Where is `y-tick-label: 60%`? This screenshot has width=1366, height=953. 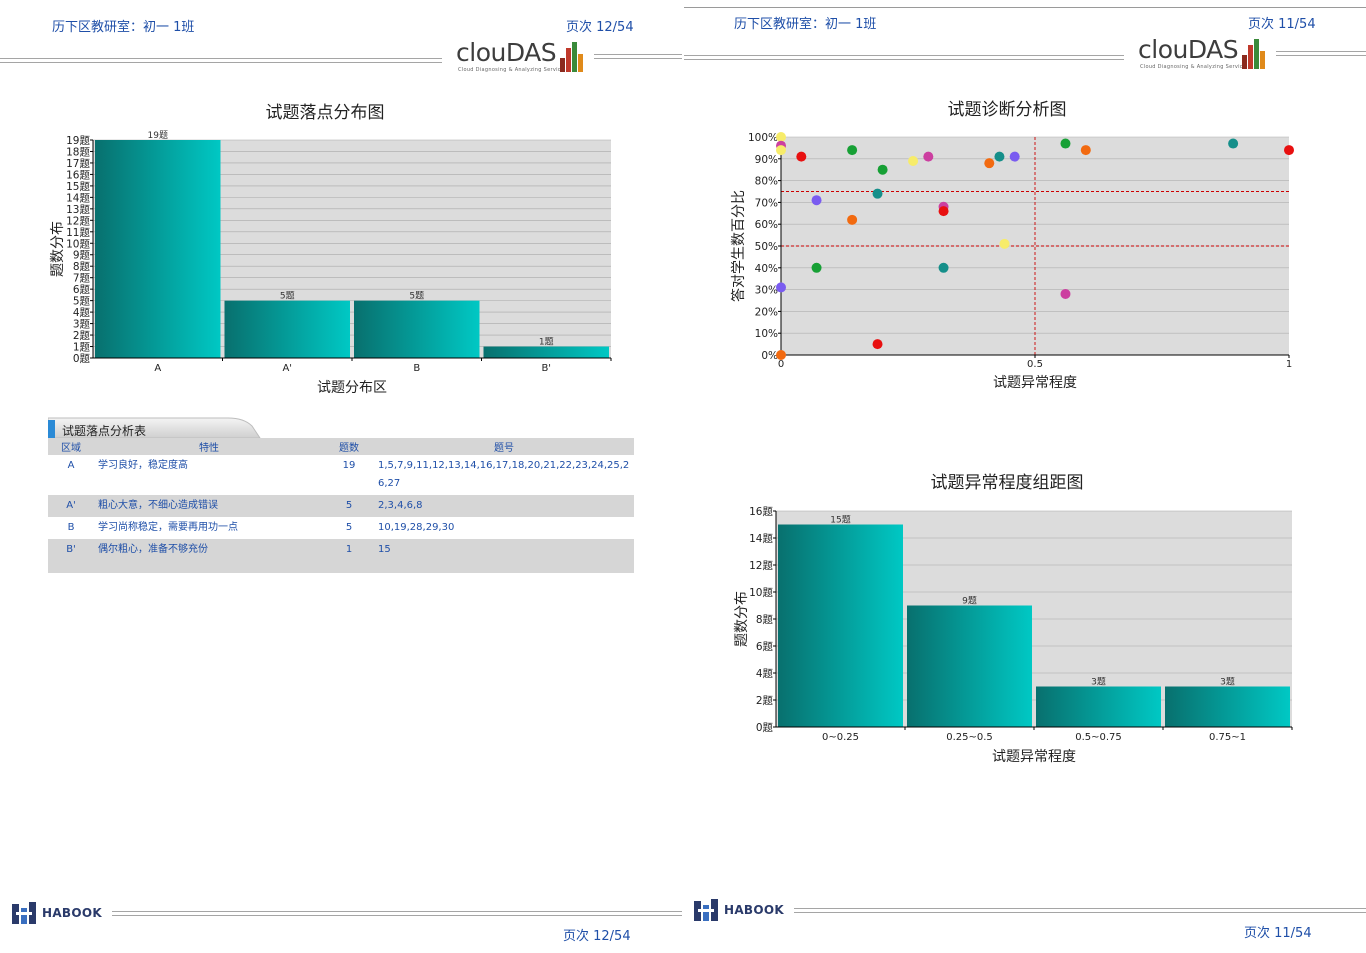
y-tick-label: 60% is located at coordinates (766, 225).